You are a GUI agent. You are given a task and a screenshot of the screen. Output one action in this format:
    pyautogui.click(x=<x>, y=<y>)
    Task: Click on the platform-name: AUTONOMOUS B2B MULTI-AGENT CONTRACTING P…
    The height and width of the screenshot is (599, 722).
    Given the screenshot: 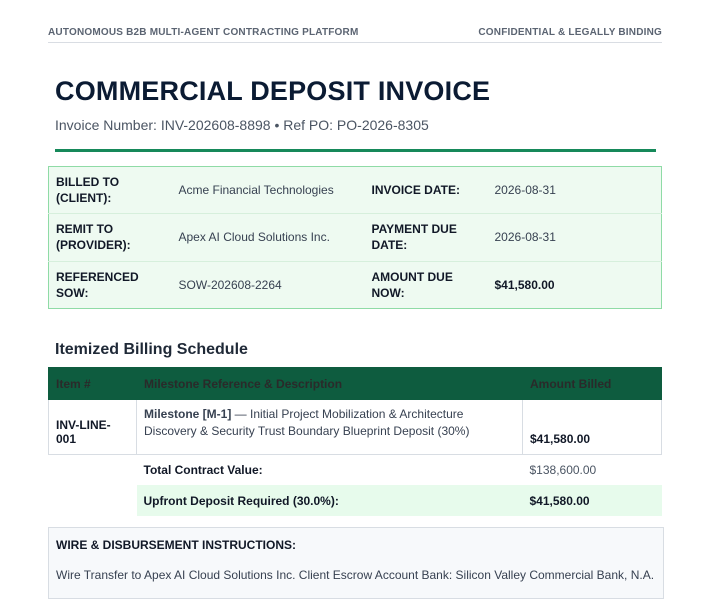 What is the action you would take?
    pyautogui.click(x=203, y=32)
    